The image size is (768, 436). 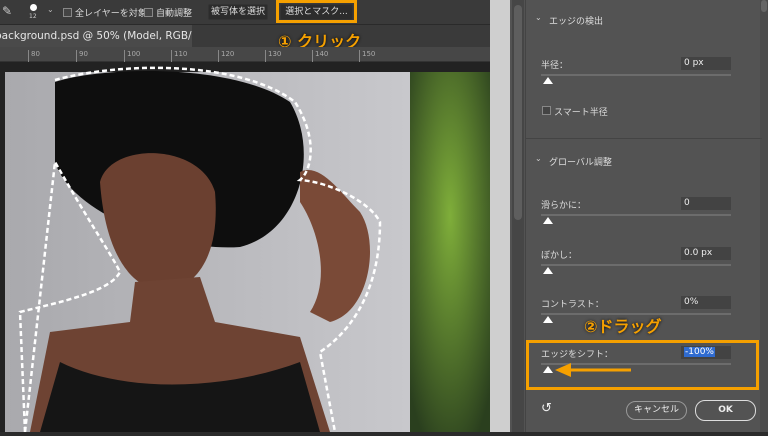 I want to click on edge-detection-title: エッジの検出, so click(x=576, y=20).